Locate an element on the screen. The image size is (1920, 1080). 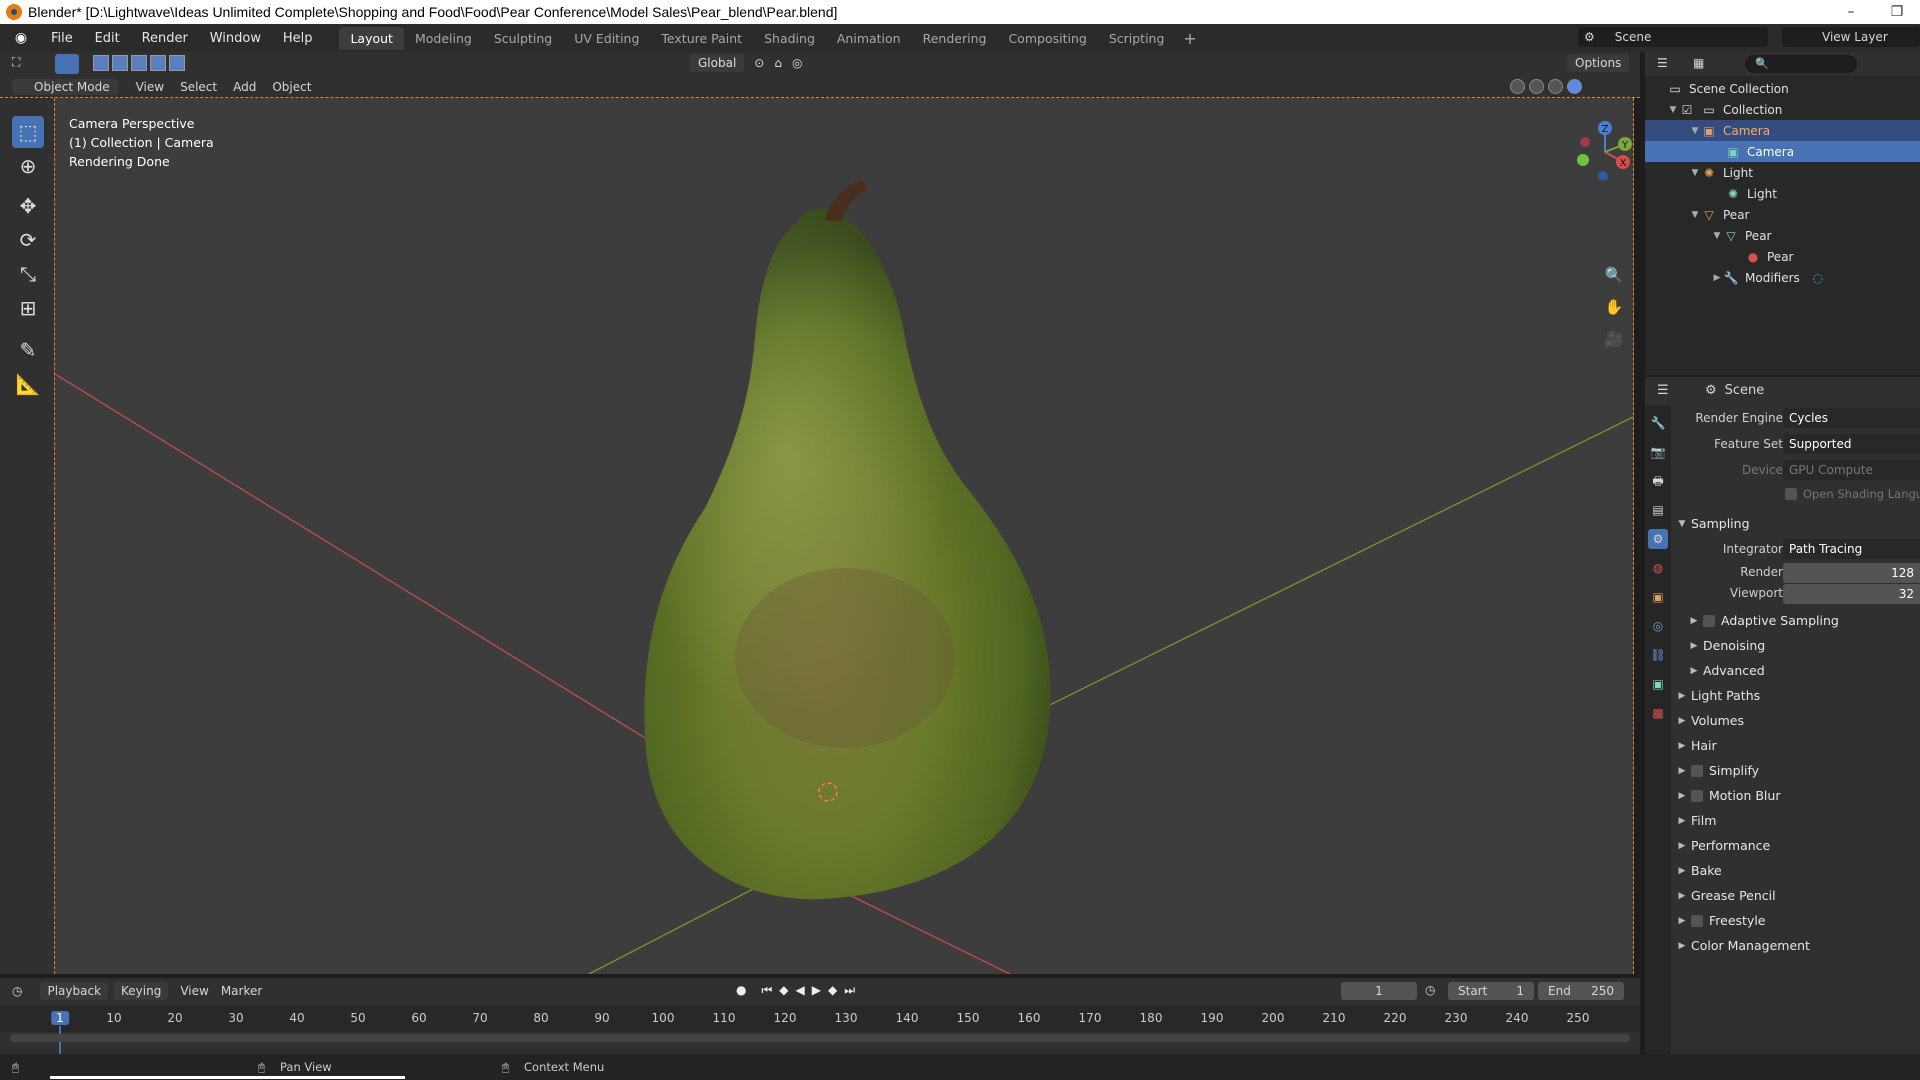
tab-modeling: Modeling is located at coordinates (443, 38).